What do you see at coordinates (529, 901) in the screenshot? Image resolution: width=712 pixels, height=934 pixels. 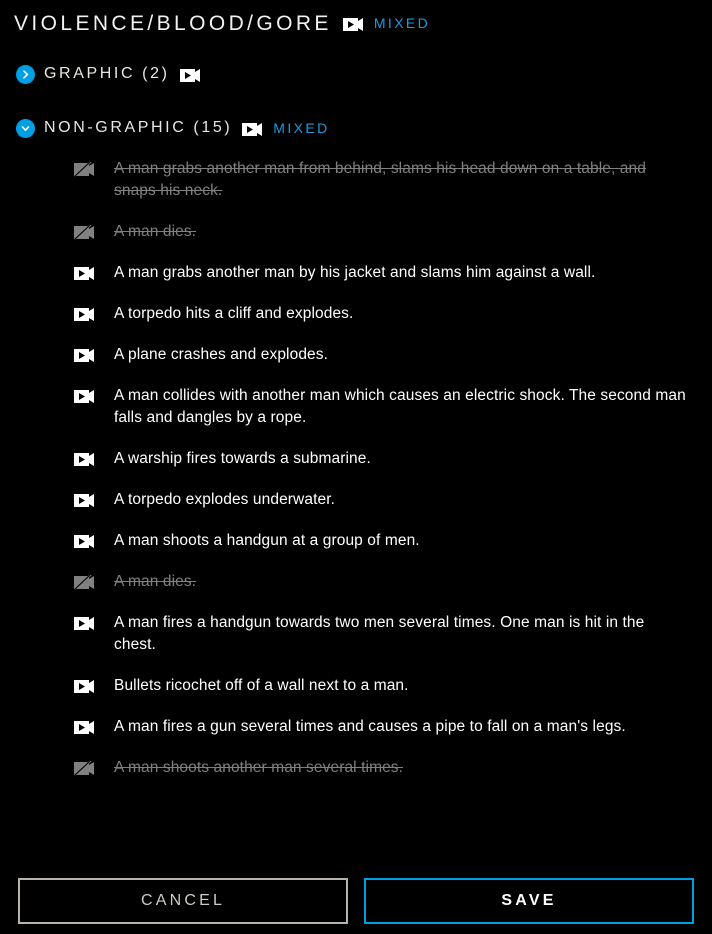 I see `save-button: SAVE` at bounding box center [529, 901].